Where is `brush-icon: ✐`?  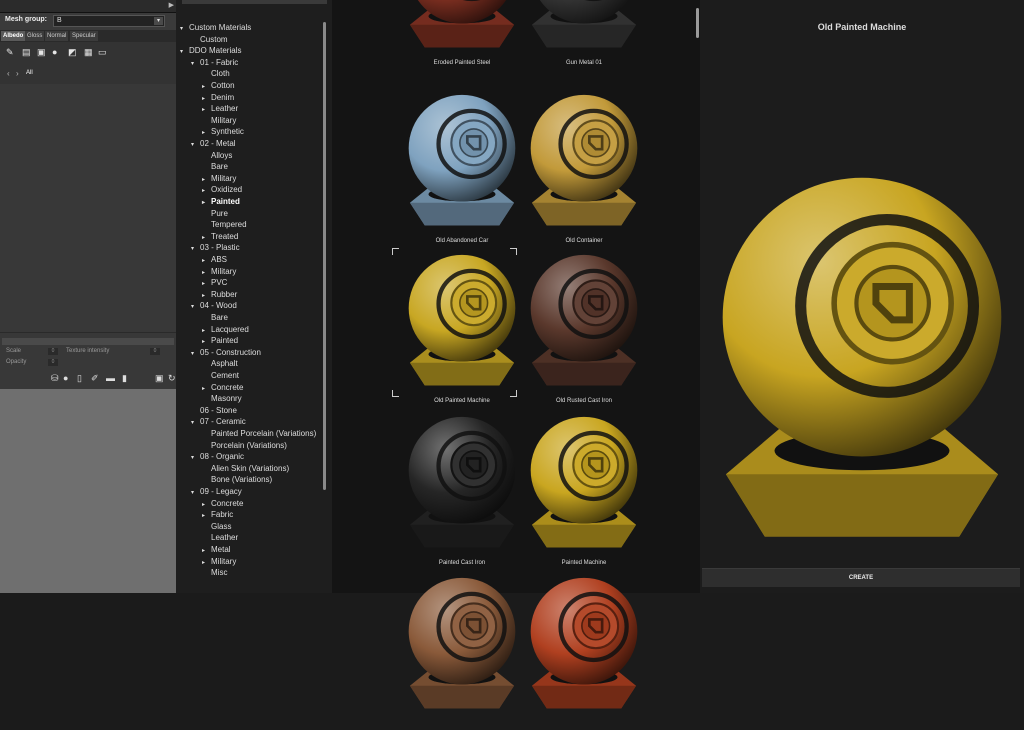 brush-icon: ✐ is located at coordinates (95, 378).